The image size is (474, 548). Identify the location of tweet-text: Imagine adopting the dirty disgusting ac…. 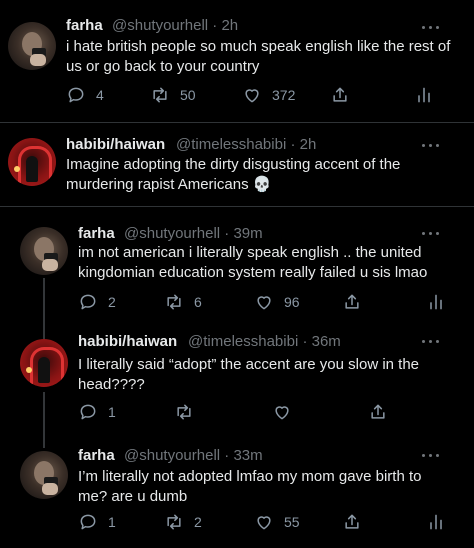
(233, 174).